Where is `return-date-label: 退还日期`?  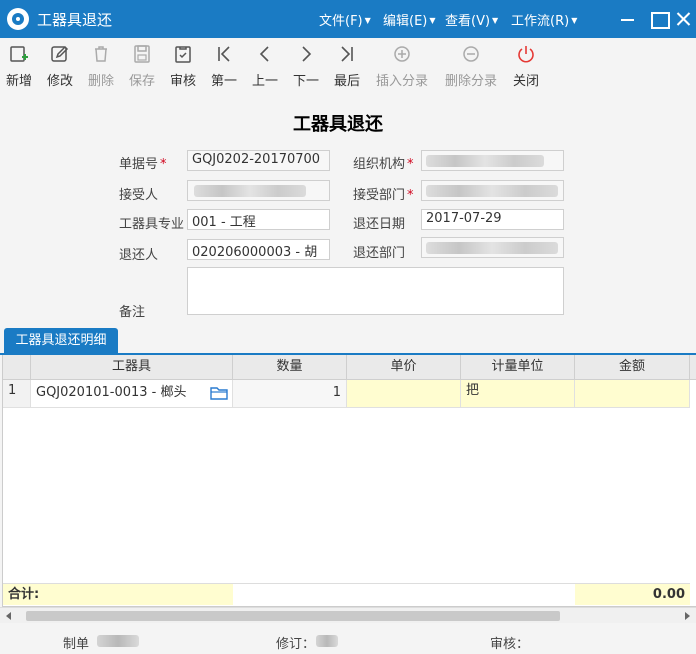
return-date-label: 退还日期 is located at coordinates (379, 224).